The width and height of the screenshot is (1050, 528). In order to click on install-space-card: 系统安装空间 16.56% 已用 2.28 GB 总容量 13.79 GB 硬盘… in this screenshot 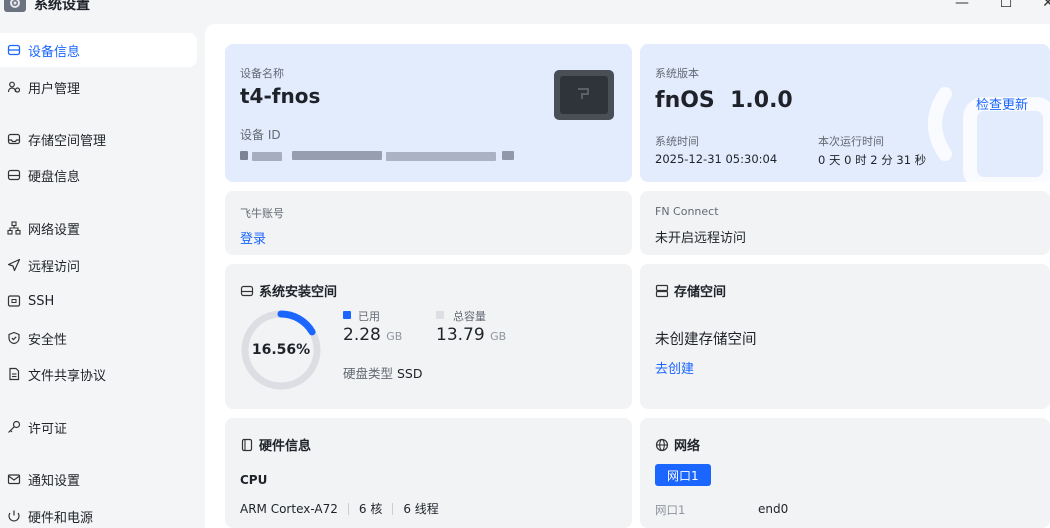, I will do `click(428, 336)`.